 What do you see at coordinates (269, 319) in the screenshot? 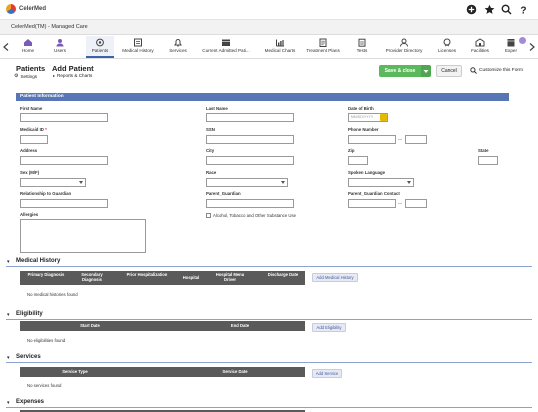
I see `eligibility-rule` at bounding box center [269, 319].